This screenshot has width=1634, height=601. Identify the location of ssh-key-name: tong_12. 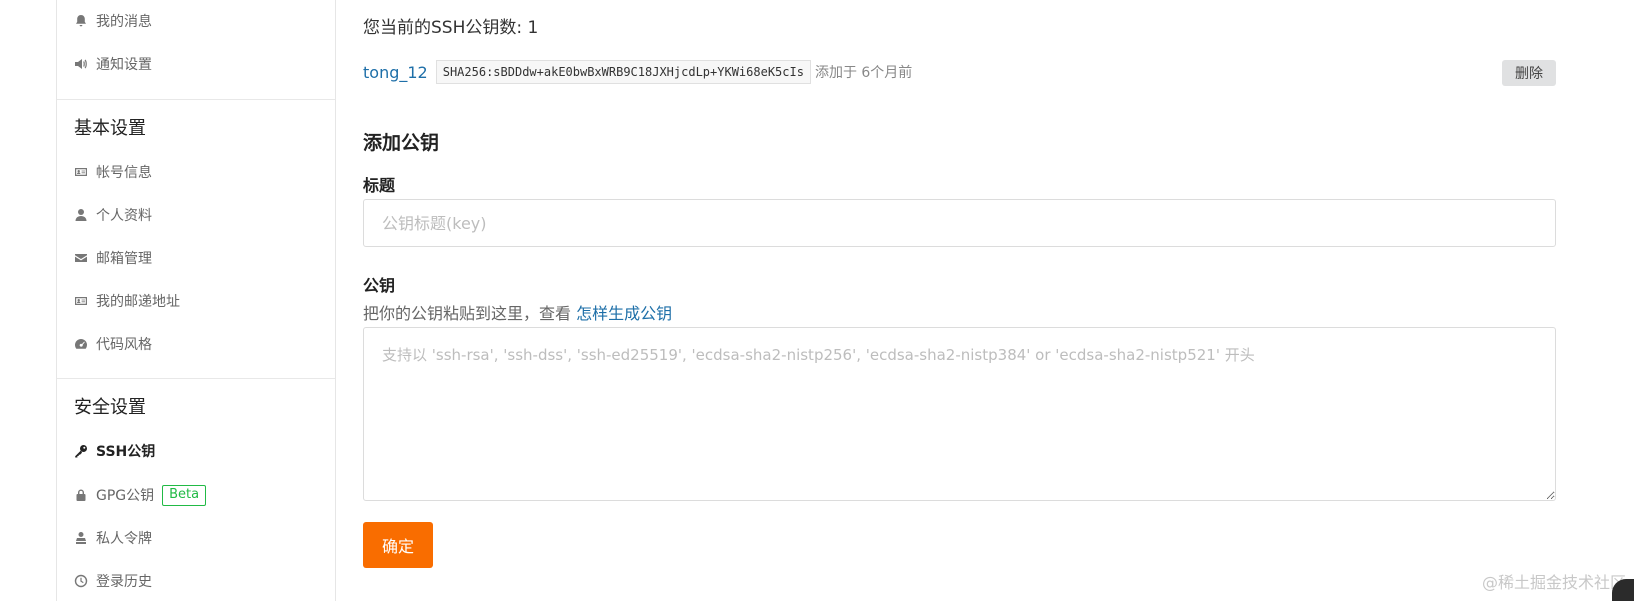
(395, 72).